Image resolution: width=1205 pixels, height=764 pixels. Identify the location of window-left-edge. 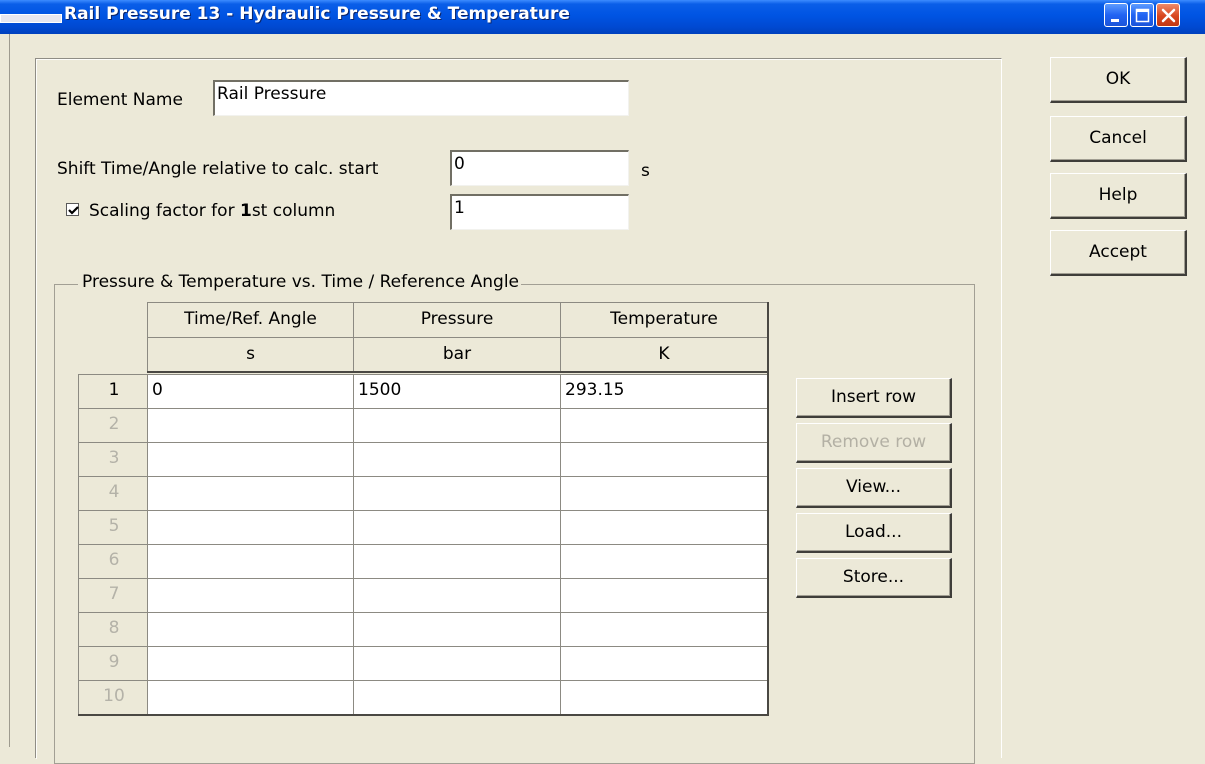
(9, 390).